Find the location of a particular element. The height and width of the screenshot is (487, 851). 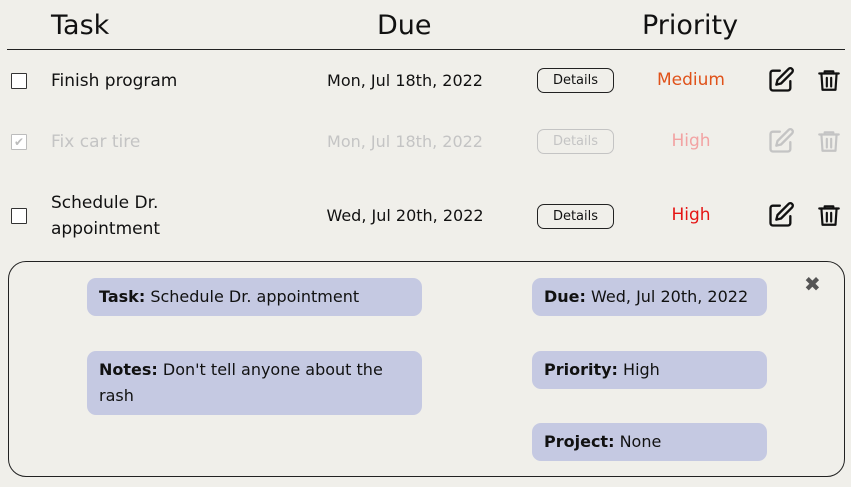

table-header: Task Due Priority is located at coordinates (426, 25).